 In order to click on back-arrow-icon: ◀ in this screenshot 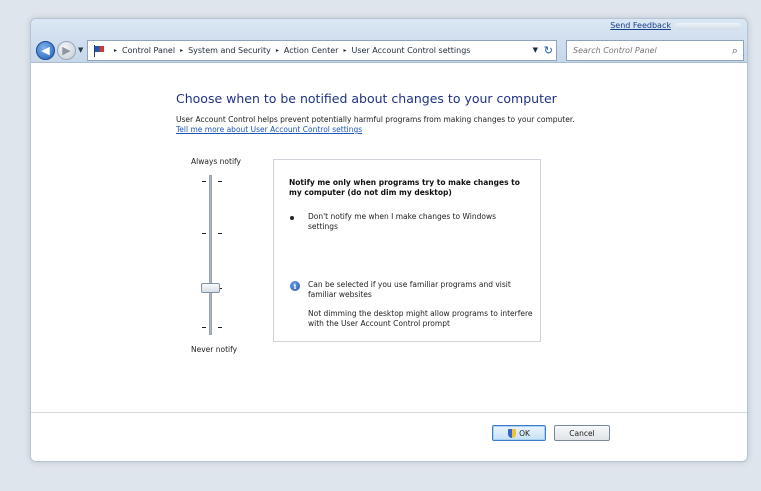, I will do `click(45, 50)`.